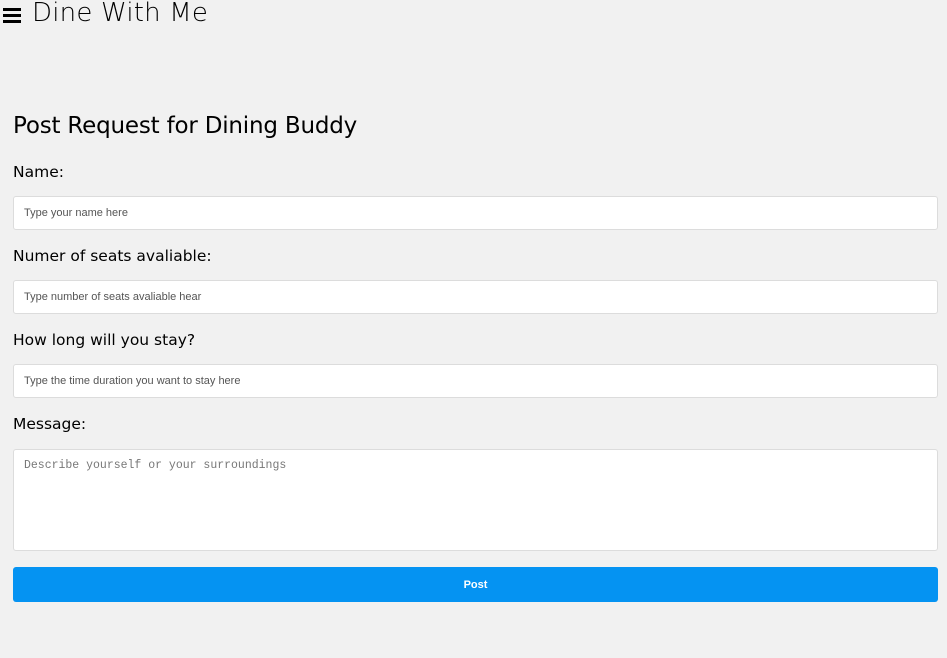  Describe the element at coordinates (112, 256) in the screenshot. I see `seats-label: Numer of seats avaliable:` at that location.